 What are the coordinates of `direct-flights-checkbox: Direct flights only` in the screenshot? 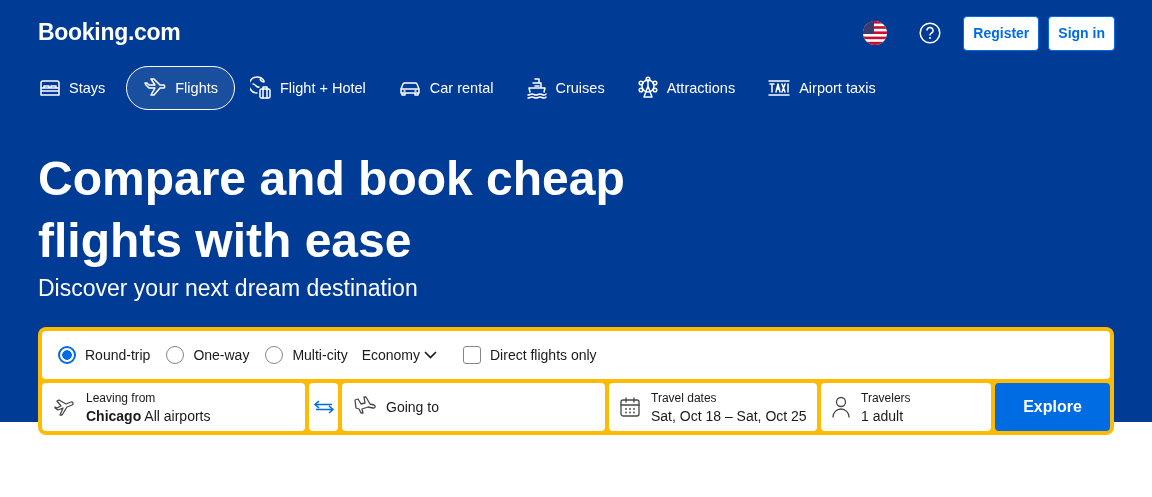 It's located at (530, 355).